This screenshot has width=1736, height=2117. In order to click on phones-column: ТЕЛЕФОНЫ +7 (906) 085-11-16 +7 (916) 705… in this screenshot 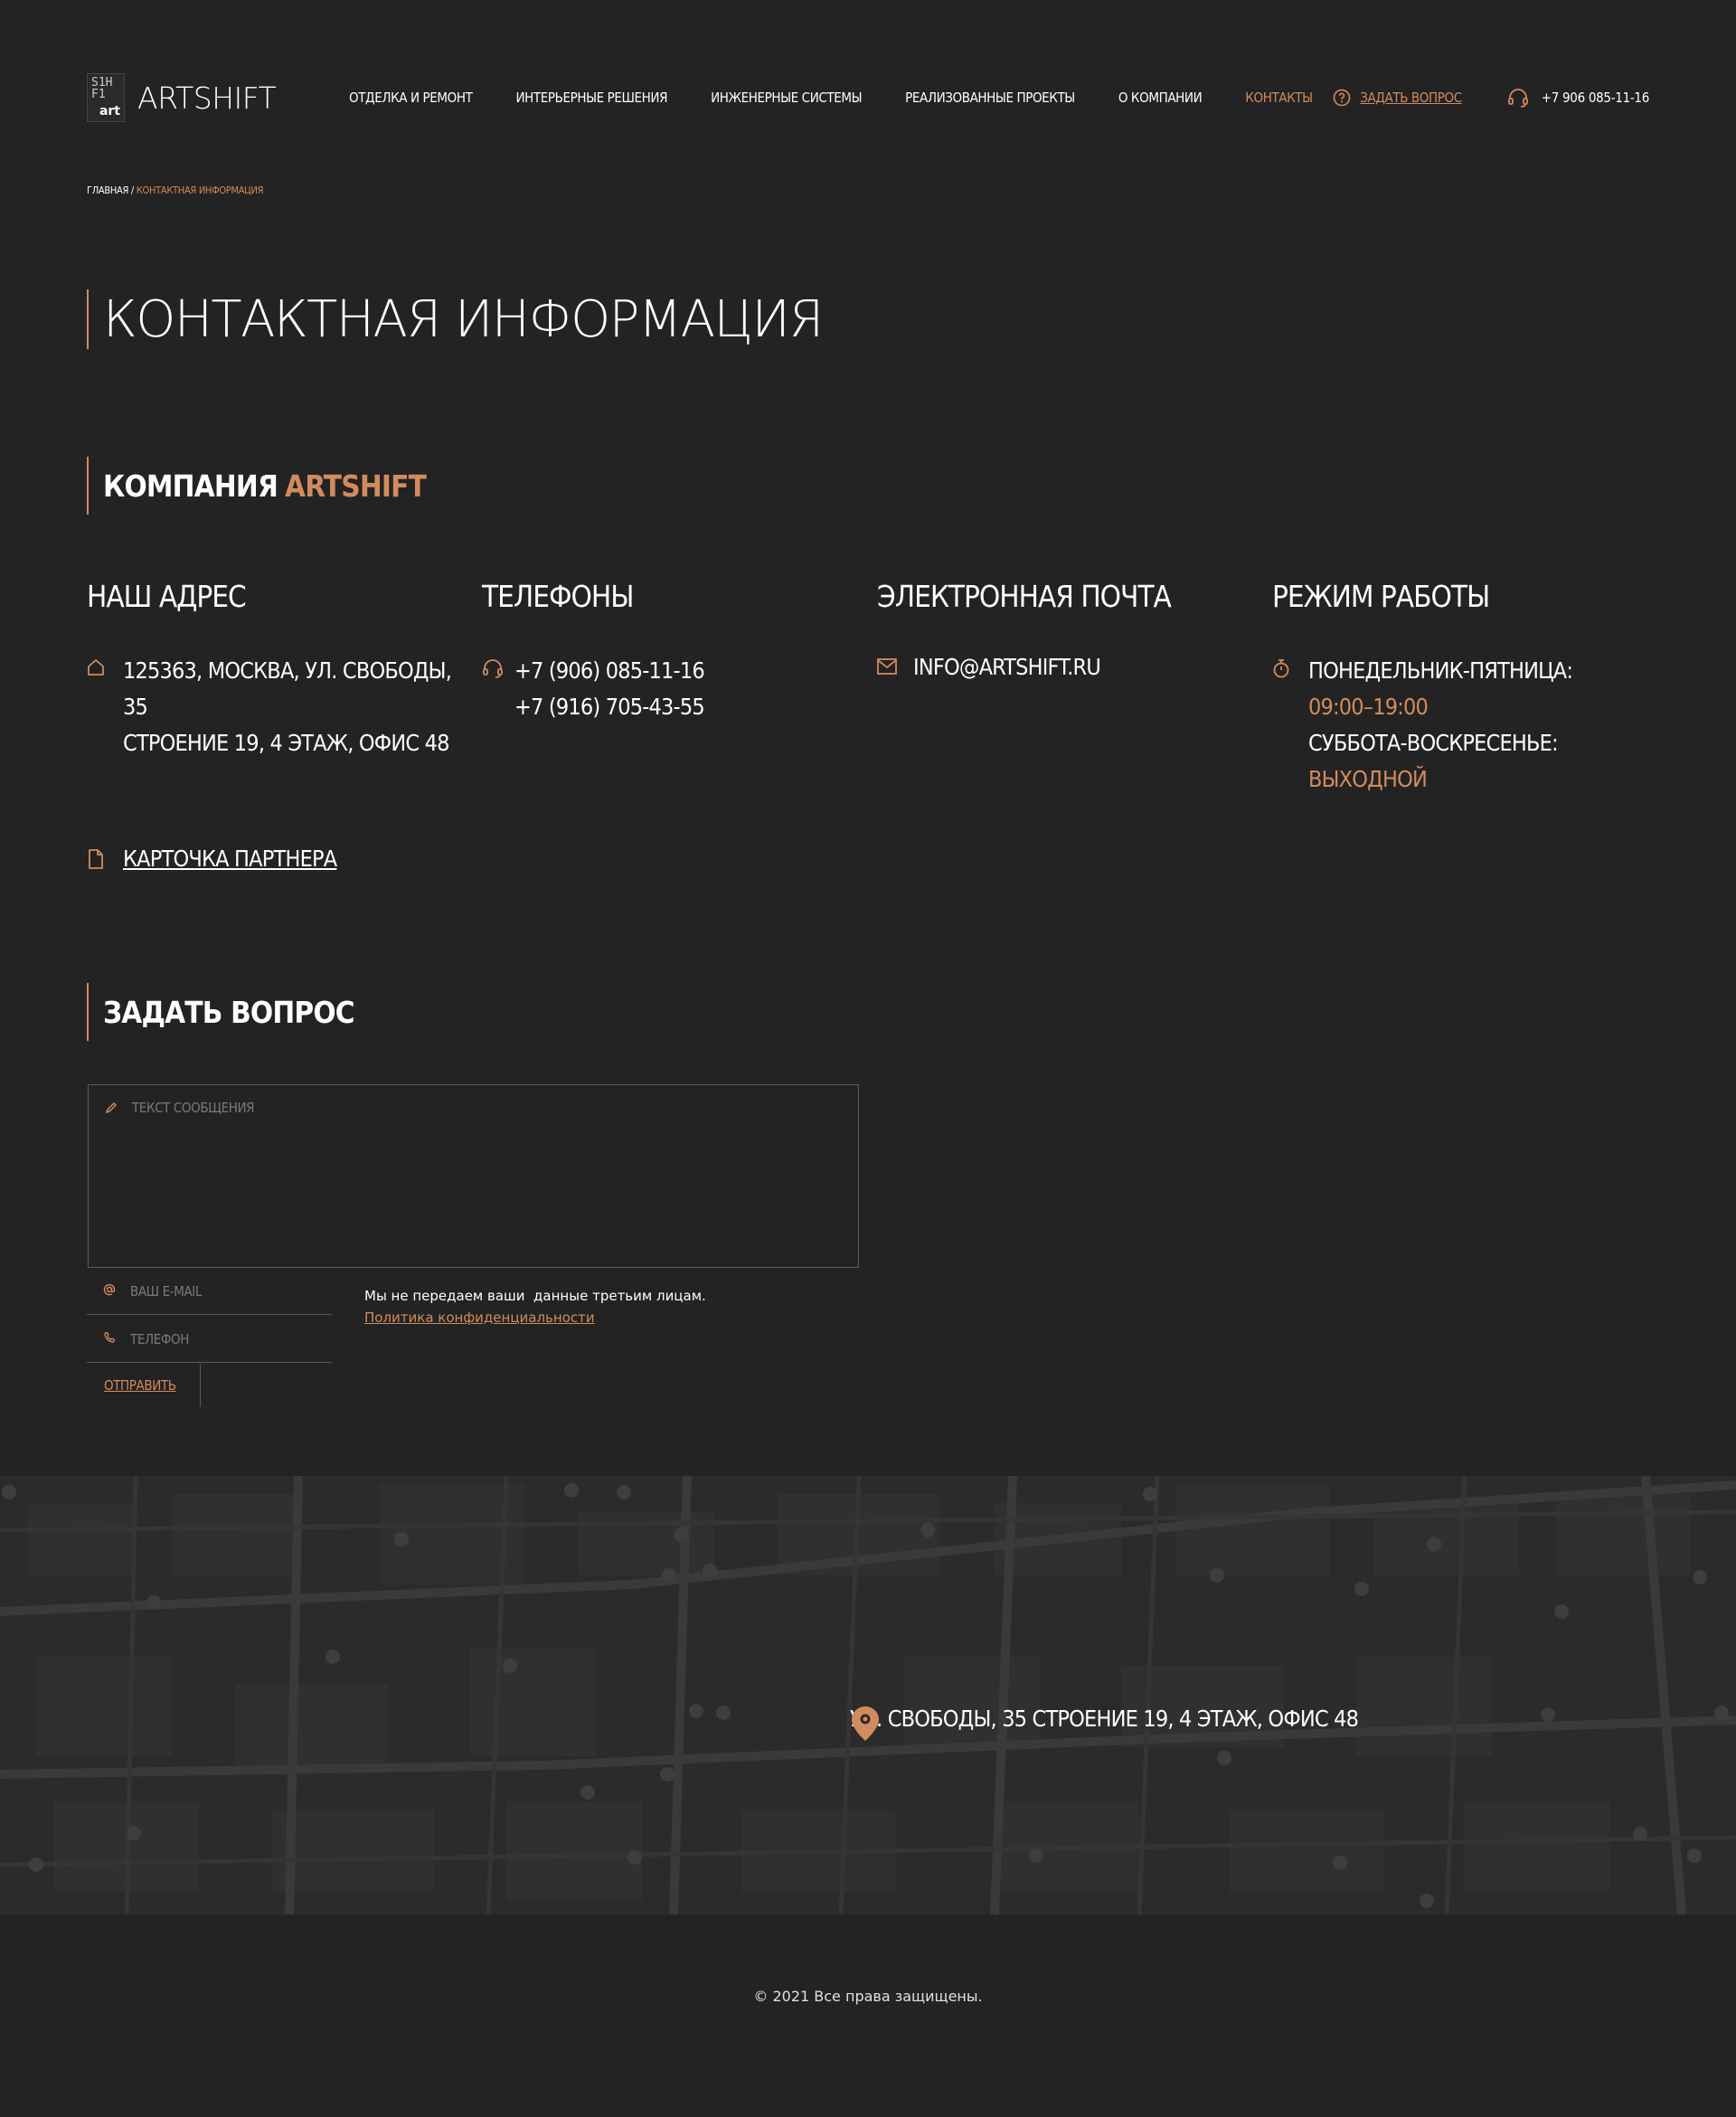, I will do `click(672, 652)`.